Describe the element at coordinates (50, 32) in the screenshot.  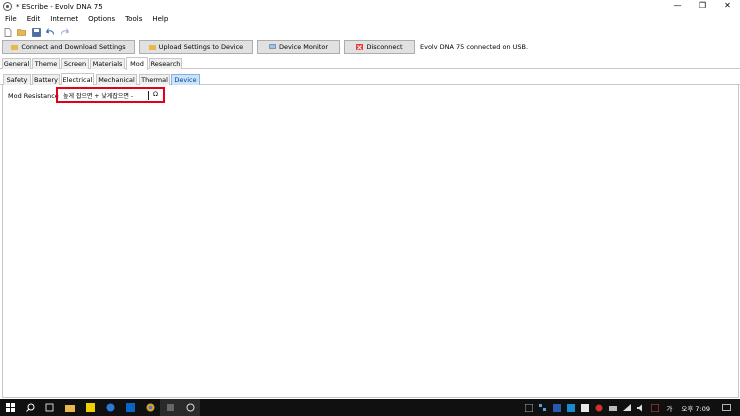
I see `undo-icon` at that location.